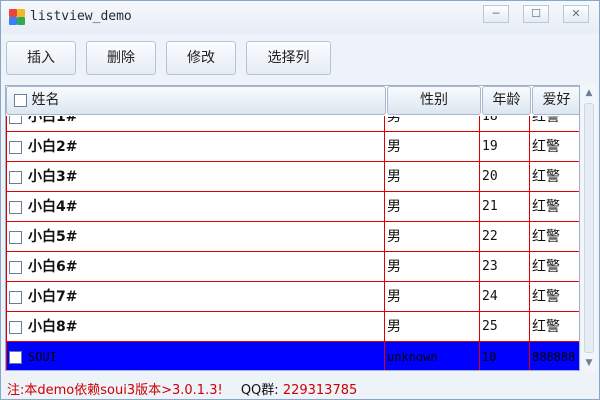  Describe the element at coordinates (53, 147) in the screenshot. I see `cell-text: 小白2#` at that location.